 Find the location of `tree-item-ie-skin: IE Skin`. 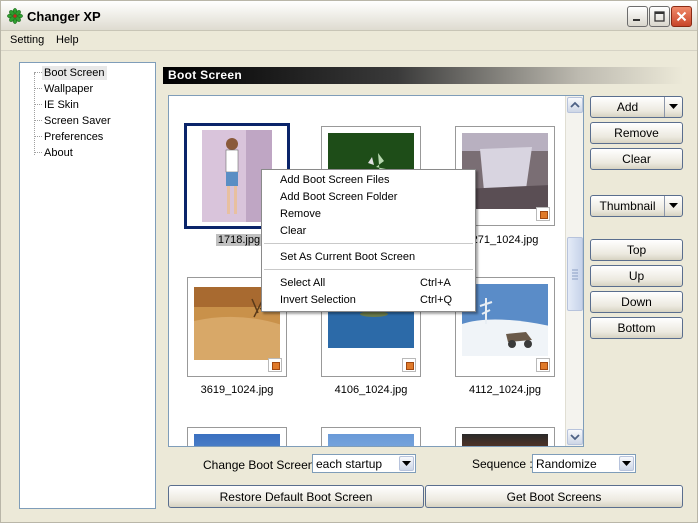

tree-item-ie-skin: IE Skin is located at coordinates (57, 104).